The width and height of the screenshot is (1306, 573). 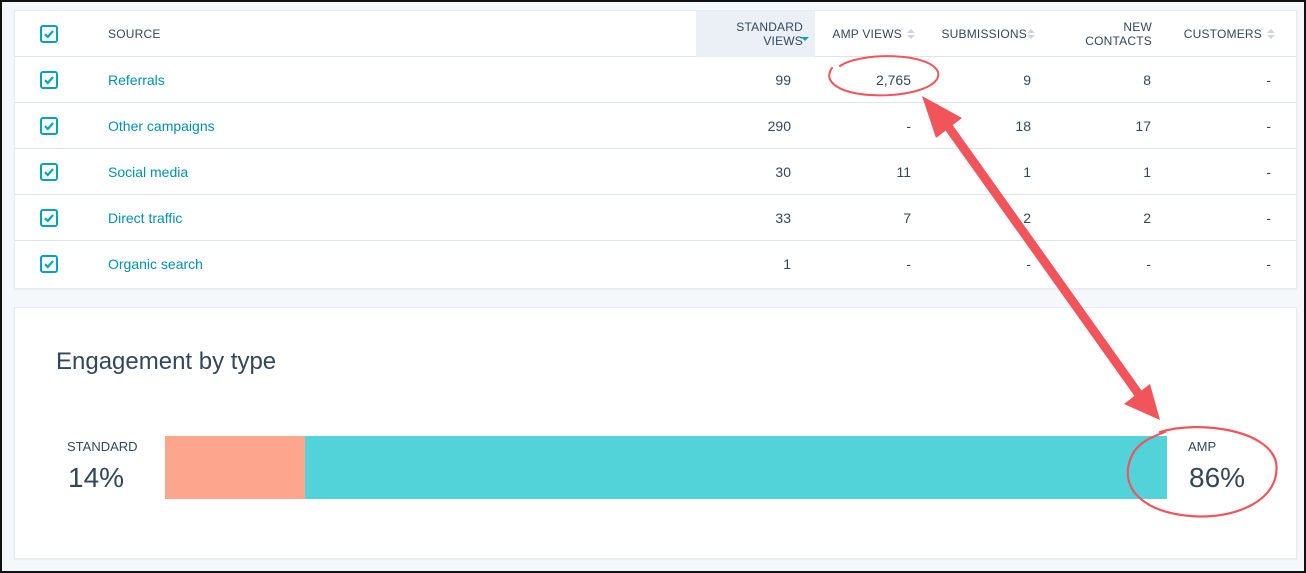 What do you see at coordinates (985, 34) in the screenshot?
I see `header-submissions: SUBMISSIONS` at bounding box center [985, 34].